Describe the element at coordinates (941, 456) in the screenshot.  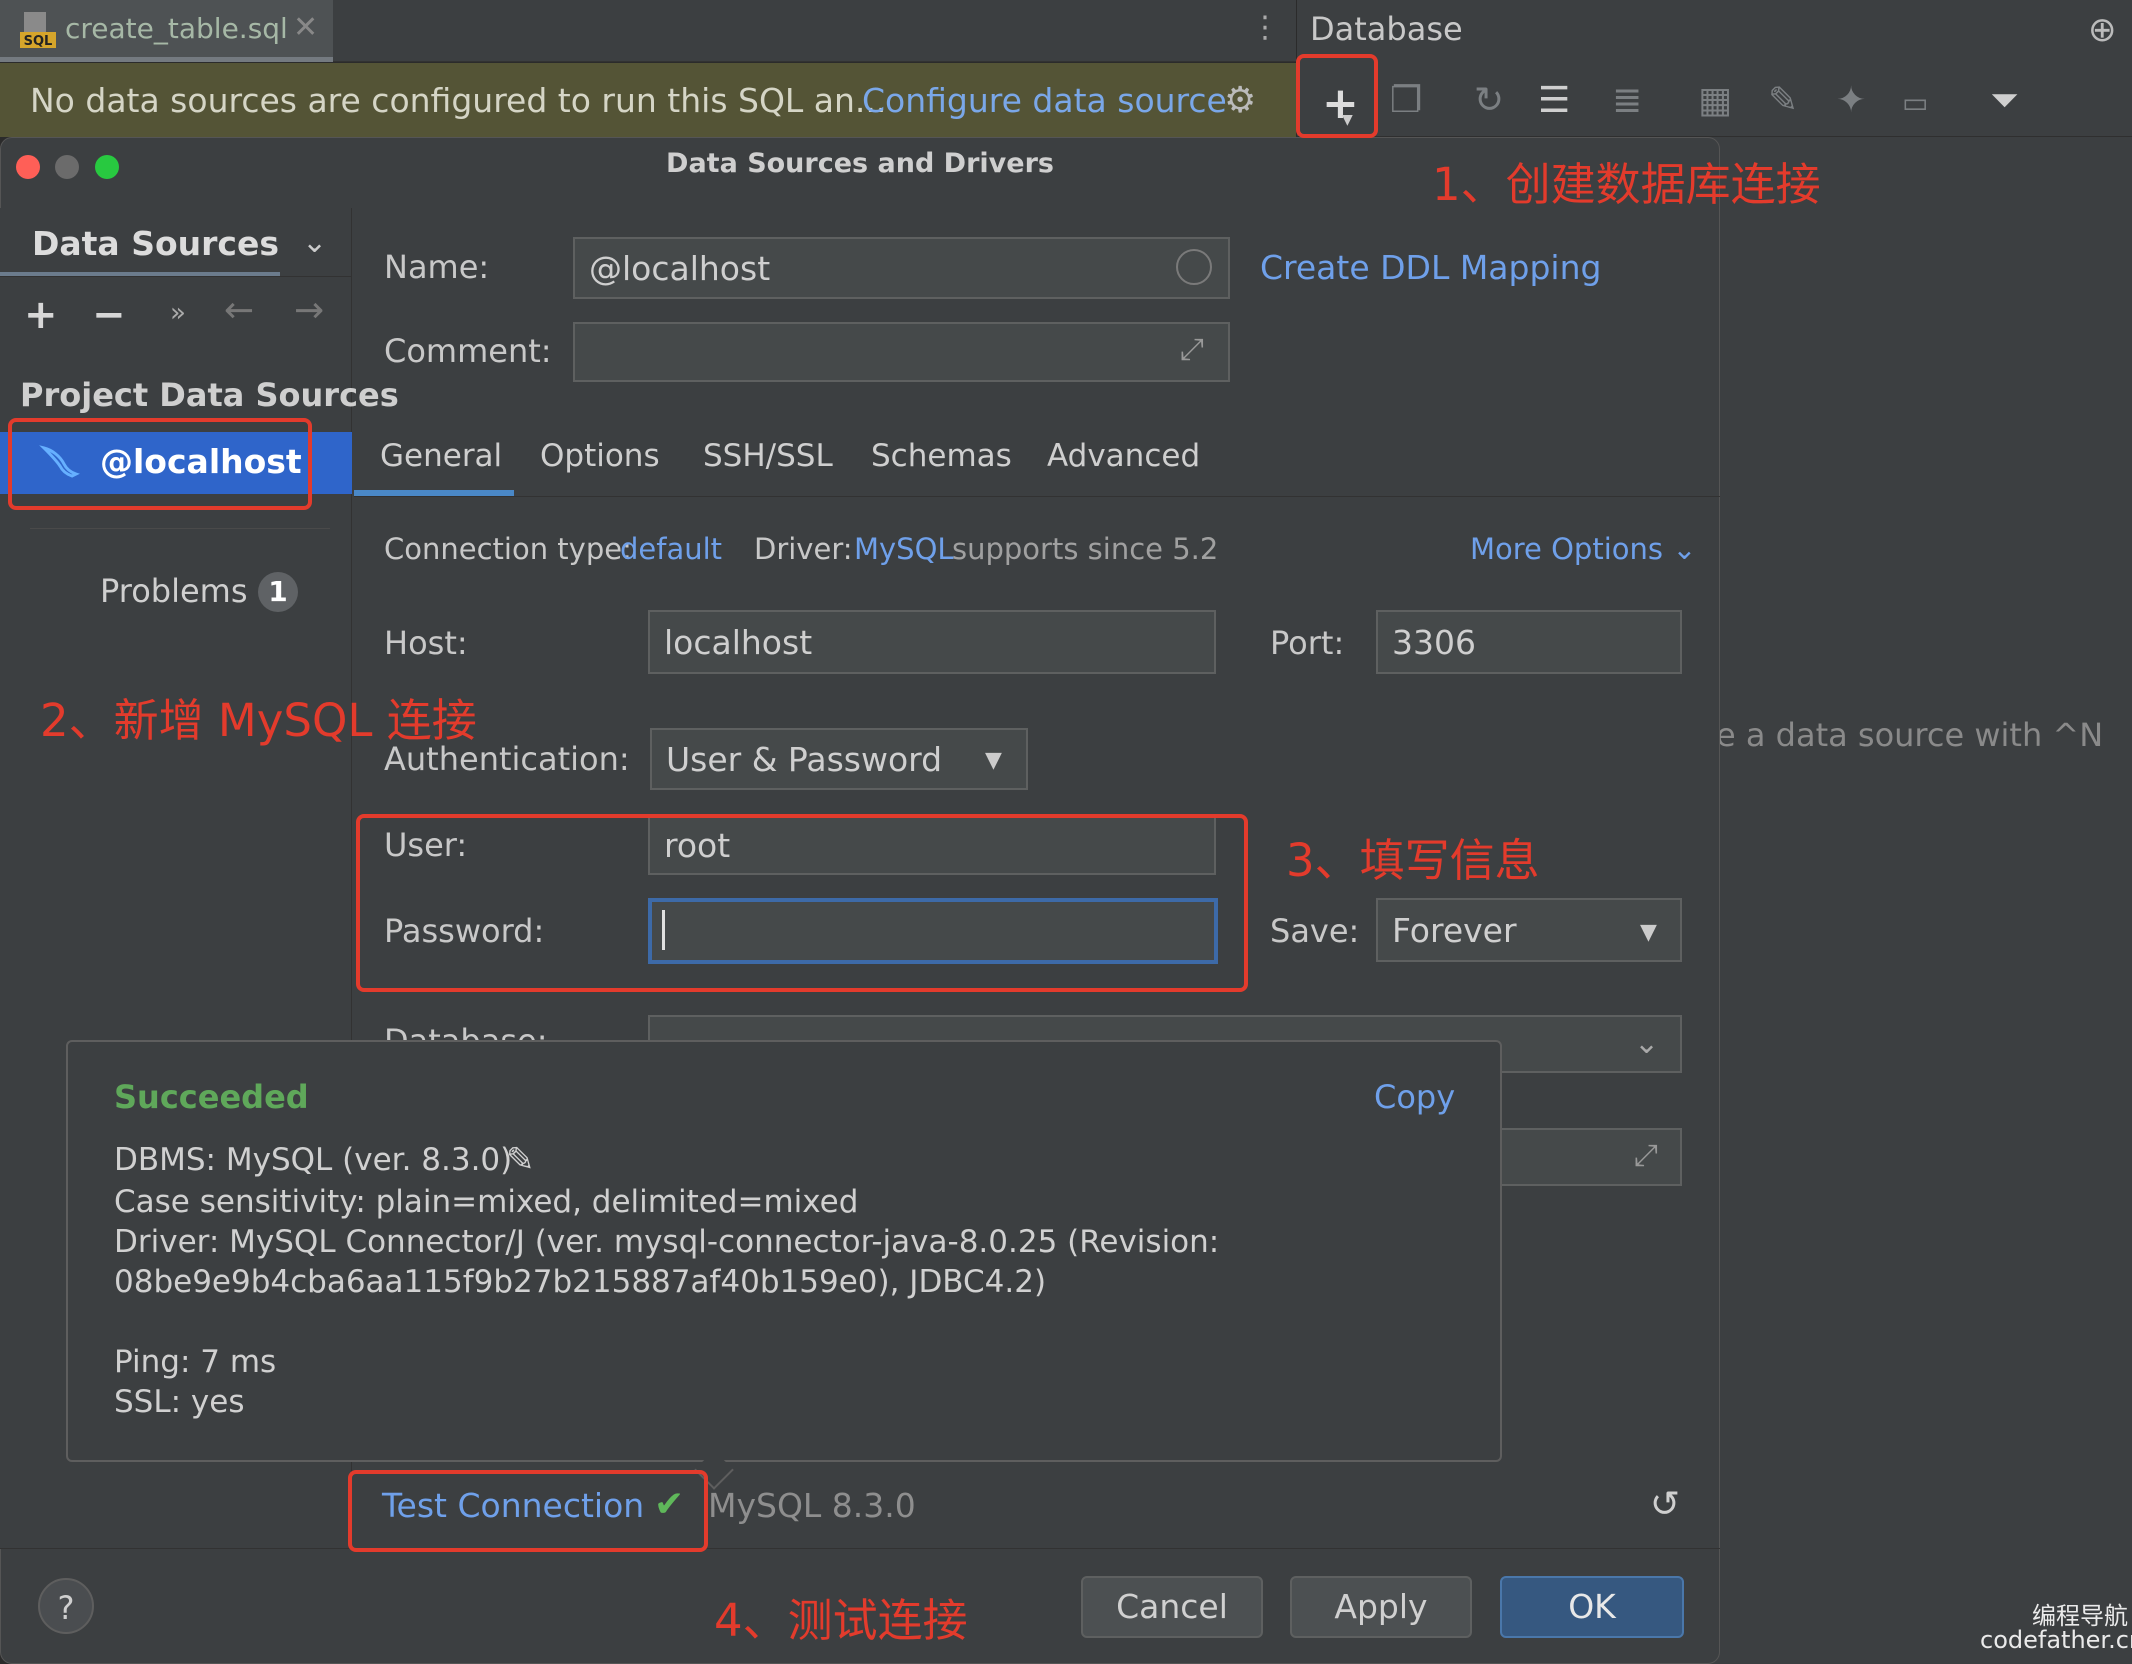
I see `tab-schemas: Schemas` at that location.